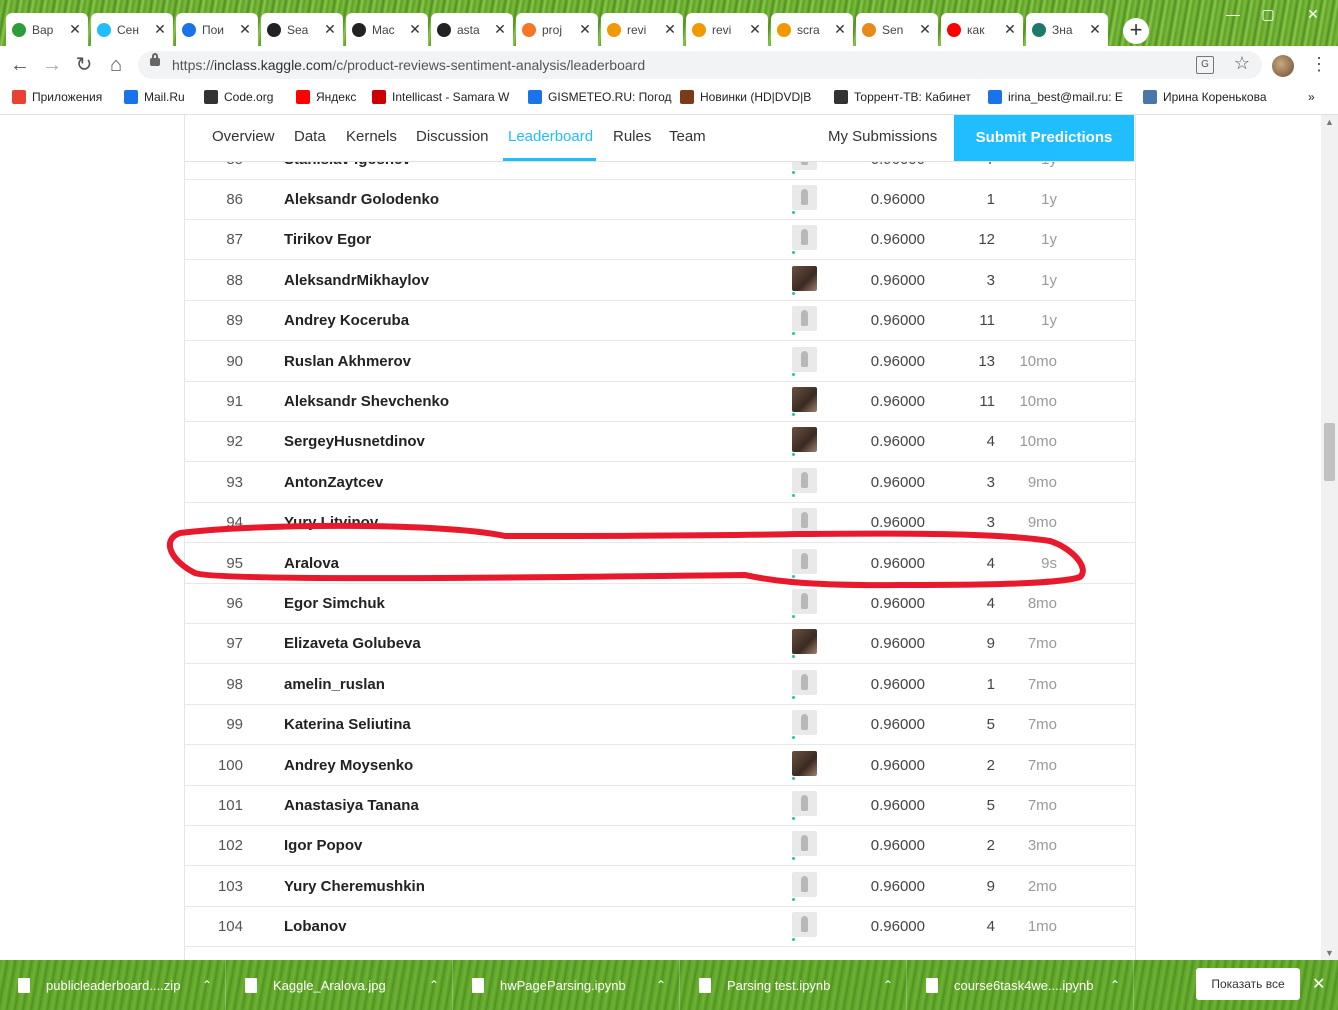 The image size is (1338, 1010). Describe the element at coordinates (348, 765) in the screenshot. I see `team-name: Andrey Moysenko` at that location.